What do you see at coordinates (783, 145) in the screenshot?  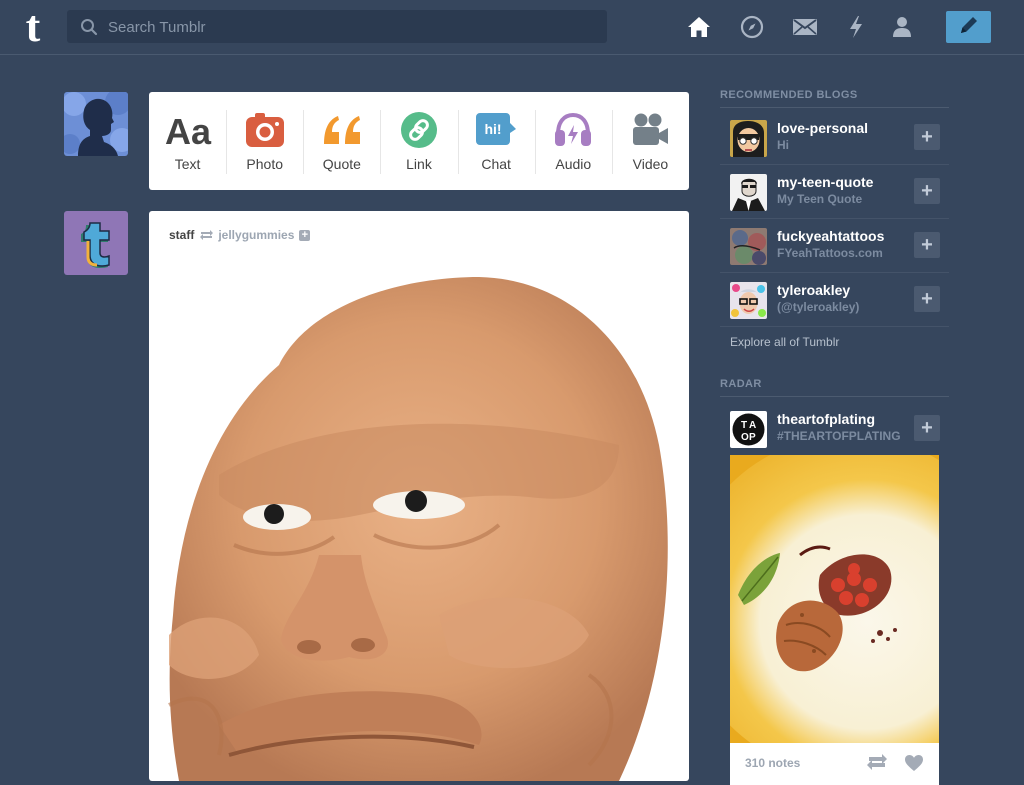 I see `blog-title: Hi` at bounding box center [783, 145].